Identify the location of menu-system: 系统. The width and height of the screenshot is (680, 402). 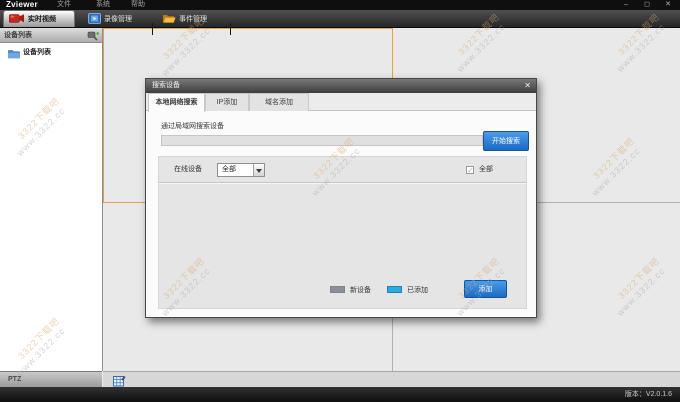
(103, 5).